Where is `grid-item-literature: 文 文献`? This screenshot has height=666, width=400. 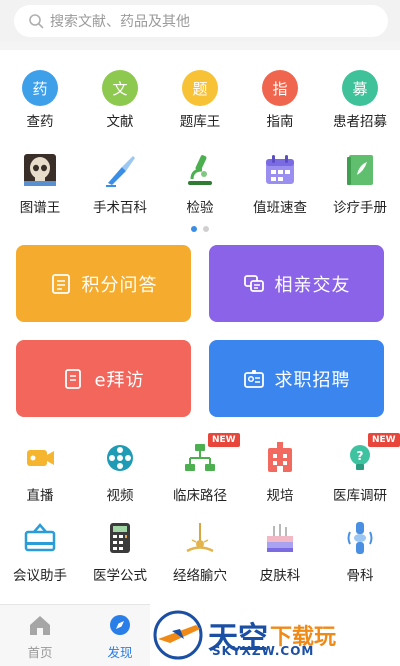 grid-item-literature: 文 文献 is located at coordinates (120, 100).